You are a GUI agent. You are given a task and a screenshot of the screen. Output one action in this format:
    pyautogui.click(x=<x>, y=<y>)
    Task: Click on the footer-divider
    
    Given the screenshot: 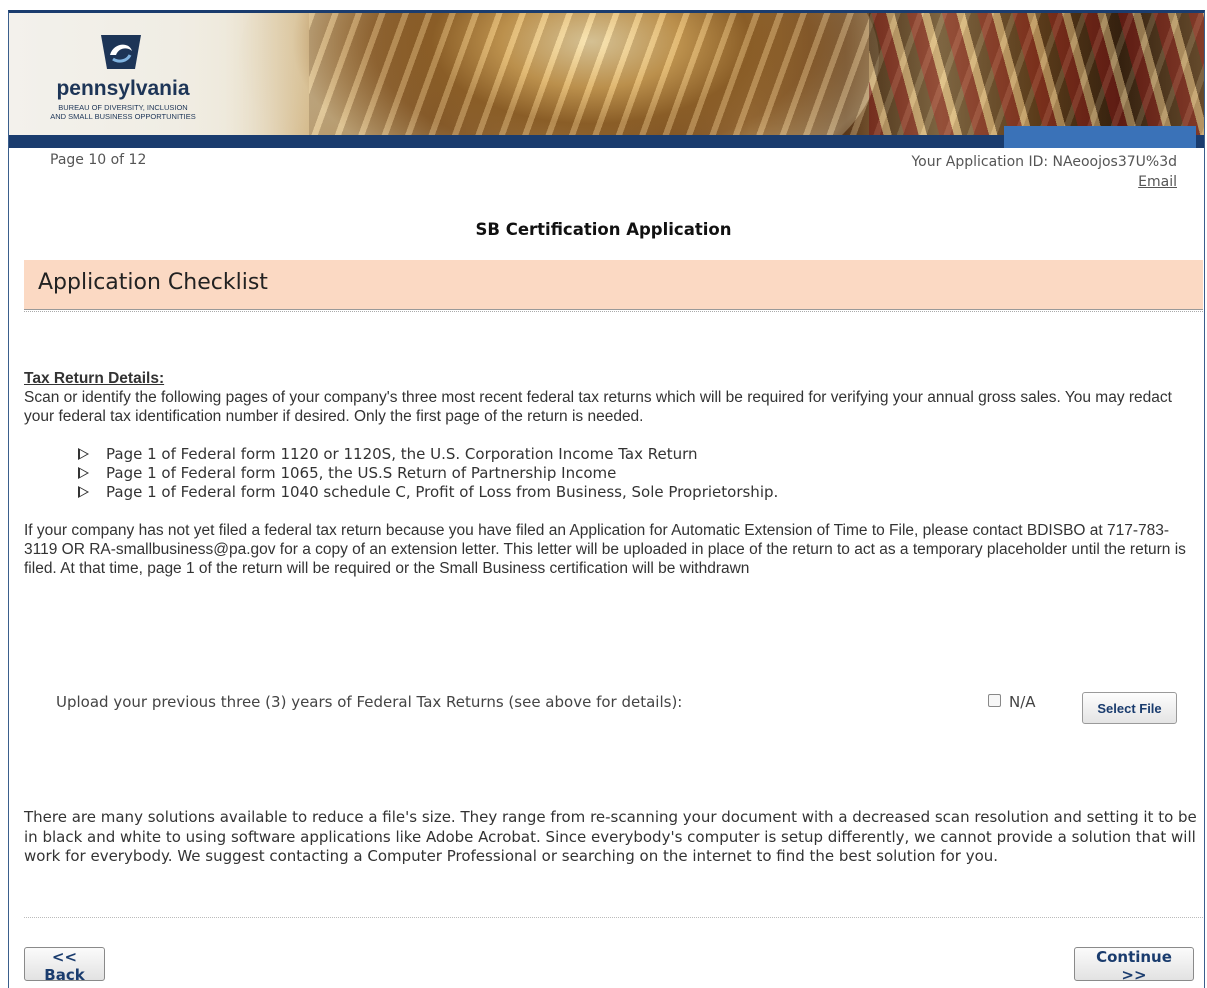 What is the action you would take?
    pyautogui.click(x=613, y=917)
    